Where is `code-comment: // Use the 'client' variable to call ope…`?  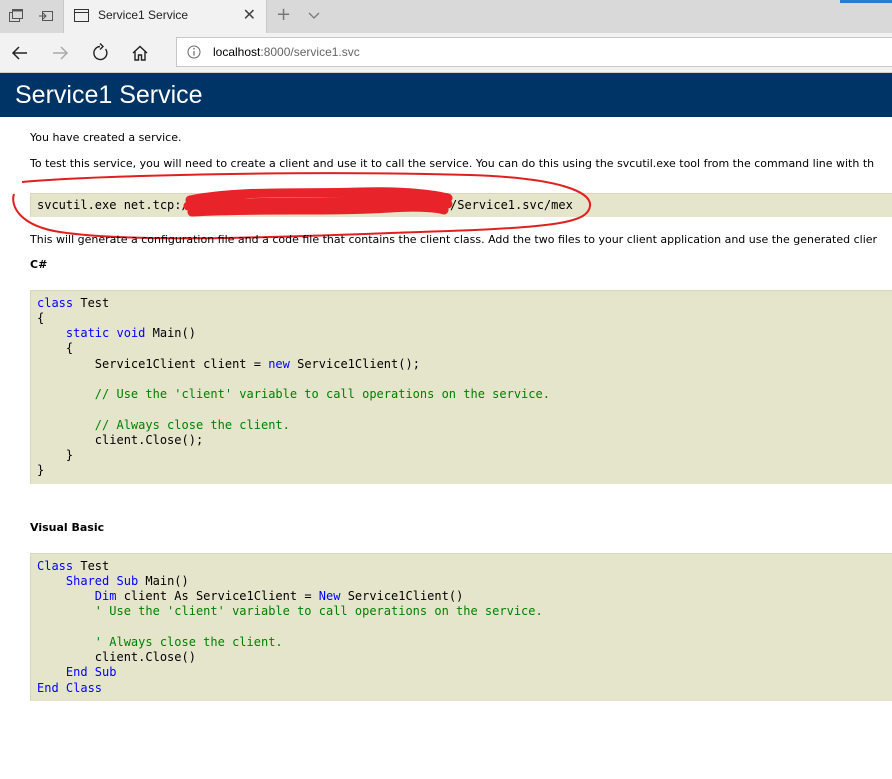 code-comment: // Use the 'client' variable to call ope… is located at coordinates (293, 394).